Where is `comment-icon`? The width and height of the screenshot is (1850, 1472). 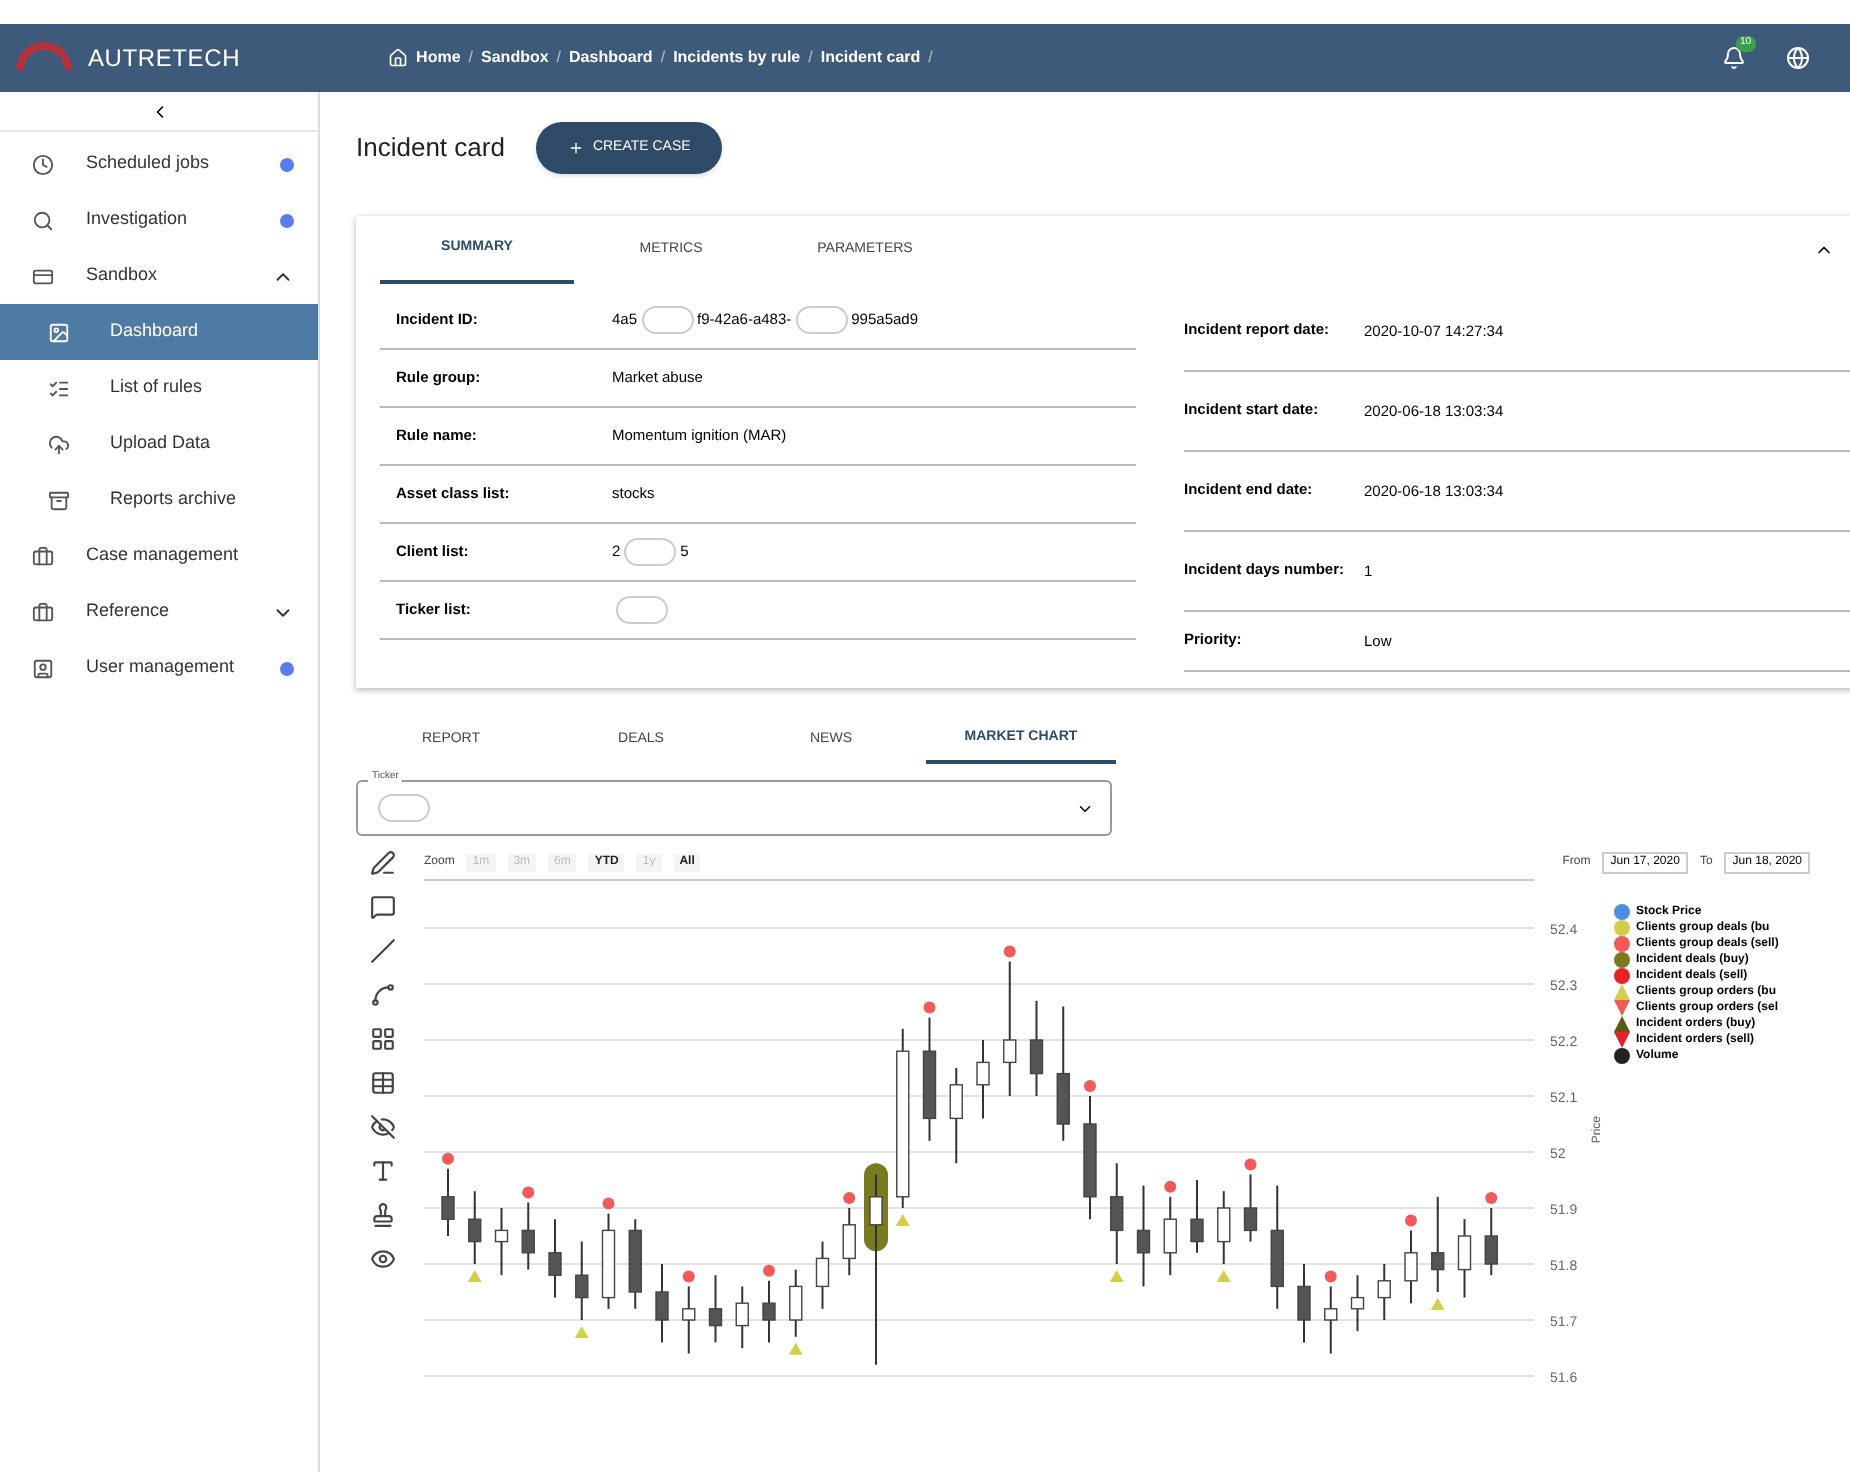
comment-icon is located at coordinates (382, 907).